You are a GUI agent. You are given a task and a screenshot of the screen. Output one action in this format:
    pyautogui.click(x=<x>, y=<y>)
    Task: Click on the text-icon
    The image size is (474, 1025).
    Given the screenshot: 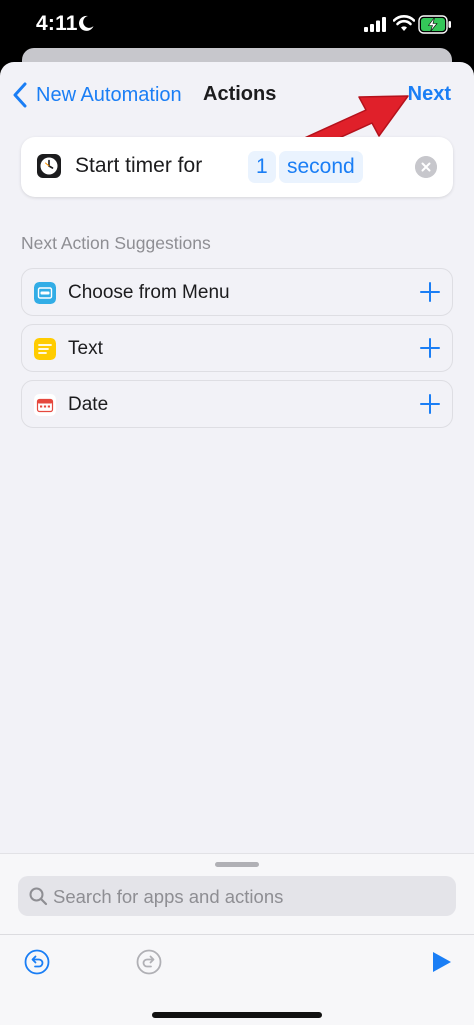 What is the action you would take?
    pyautogui.click(x=45, y=349)
    